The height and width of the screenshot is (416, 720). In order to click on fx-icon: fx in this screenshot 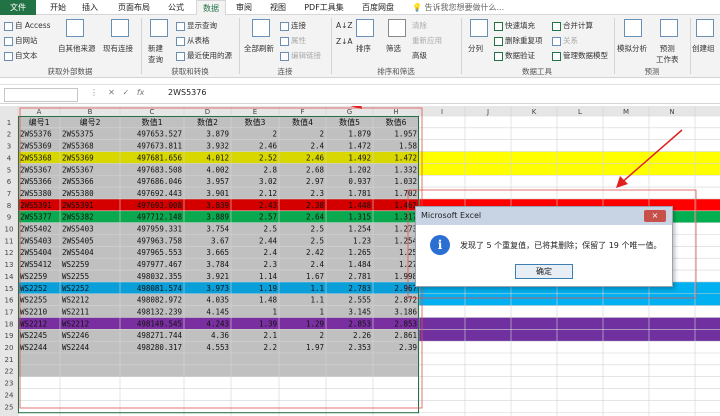, I will do `click(141, 92)`.